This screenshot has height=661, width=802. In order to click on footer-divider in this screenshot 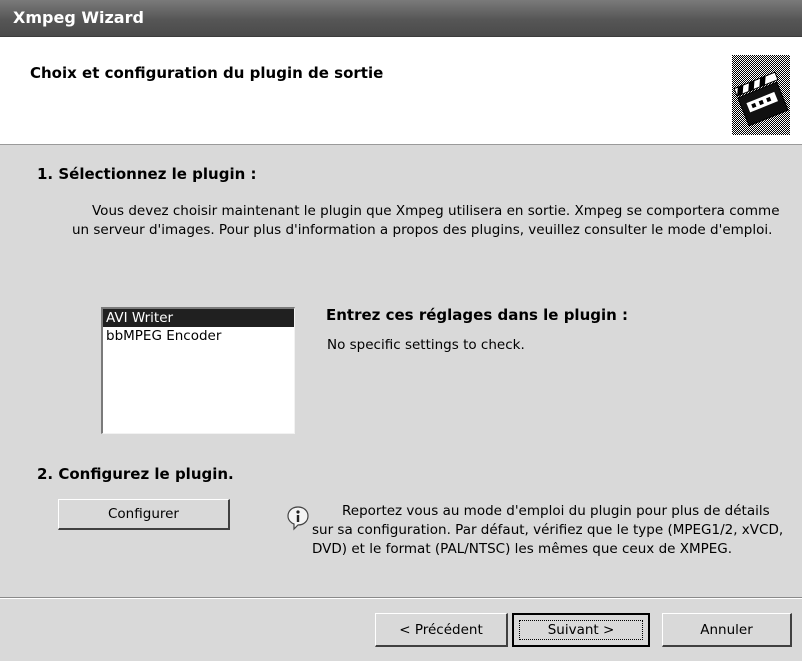, I will do `click(401, 598)`.